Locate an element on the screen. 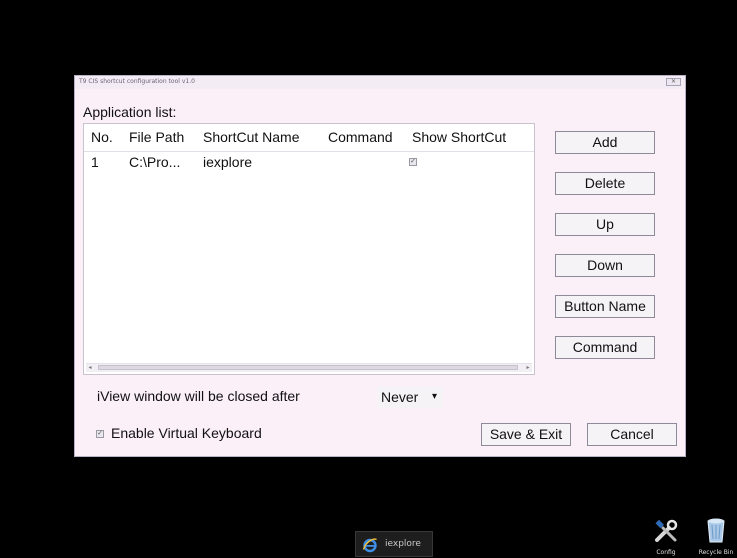  window-title: T9 CIS shortcut configuration tool v1.0 is located at coordinates (137, 81).